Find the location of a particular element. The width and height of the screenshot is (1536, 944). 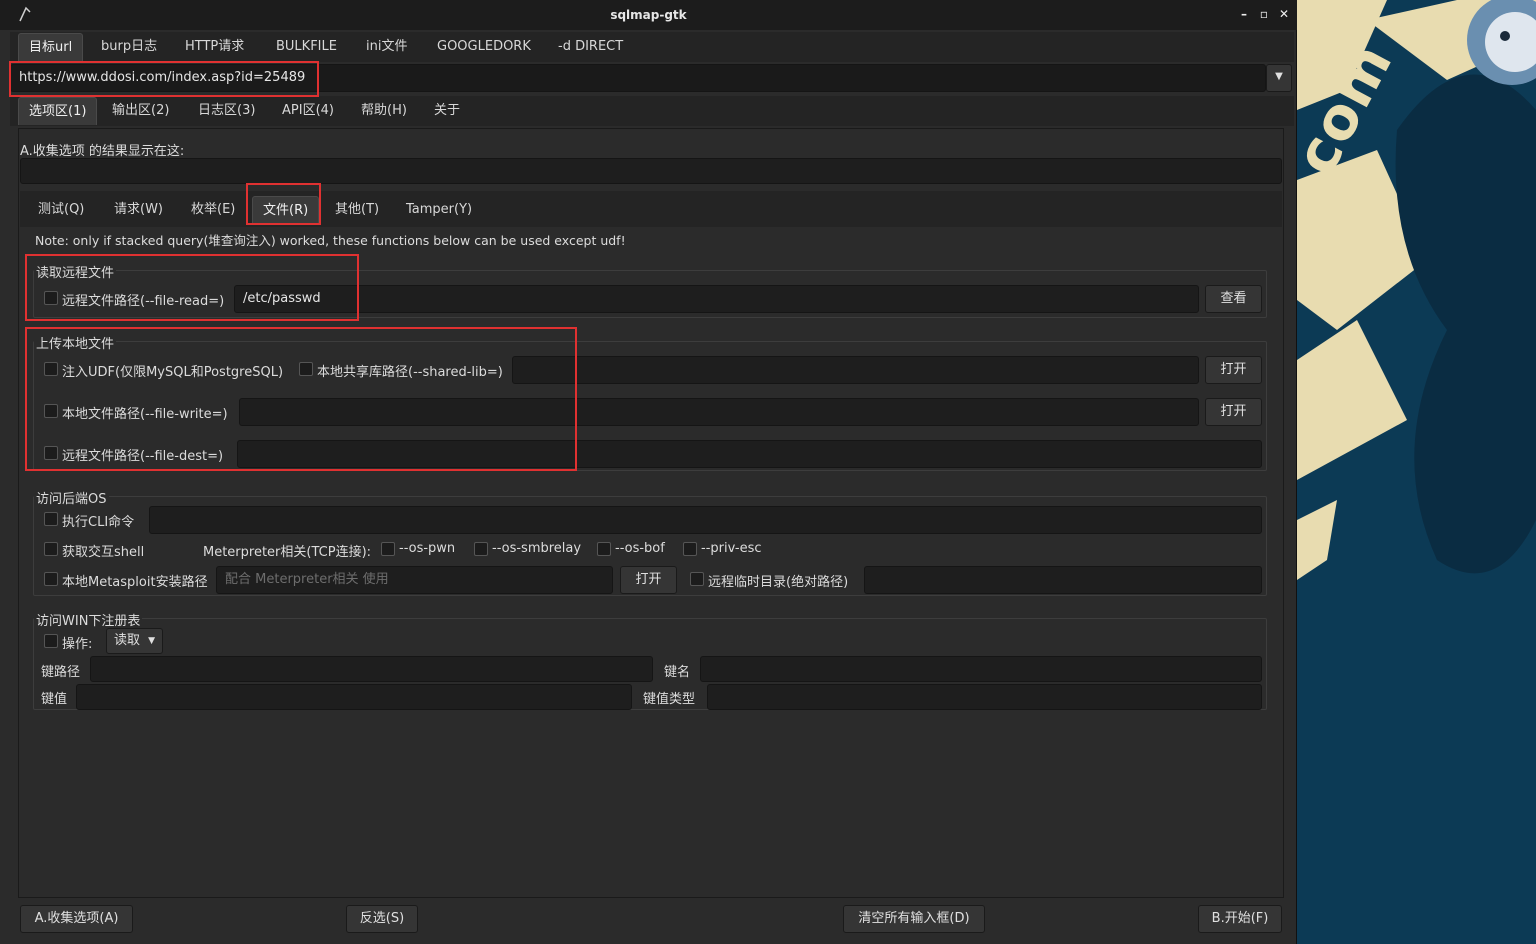

udf-inject-label: 注入UDF(仅限MySQL和PostgreSQL) is located at coordinates (173, 372).